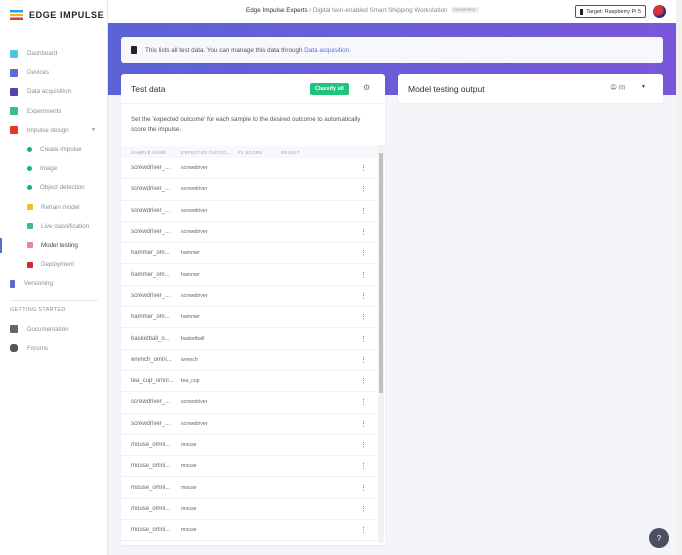 The width and height of the screenshot is (682, 555). What do you see at coordinates (54, 168) in the screenshot?
I see `sidebar-subitem: Image` at bounding box center [54, 168].